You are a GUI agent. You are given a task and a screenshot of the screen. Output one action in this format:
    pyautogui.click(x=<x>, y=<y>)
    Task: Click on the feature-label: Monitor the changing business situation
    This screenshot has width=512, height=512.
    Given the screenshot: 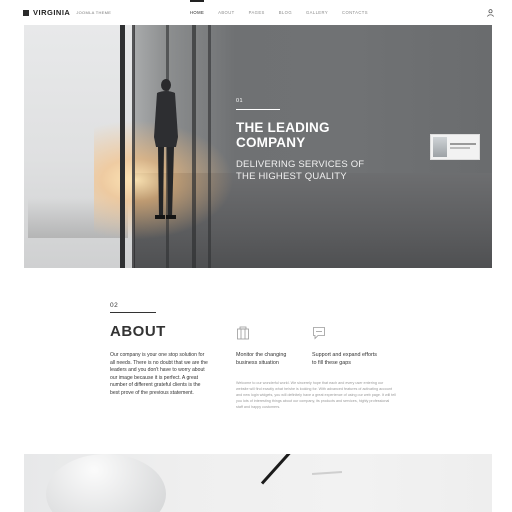 What is the action you would take?
    pyautogui.click(x=261, y=359)
    